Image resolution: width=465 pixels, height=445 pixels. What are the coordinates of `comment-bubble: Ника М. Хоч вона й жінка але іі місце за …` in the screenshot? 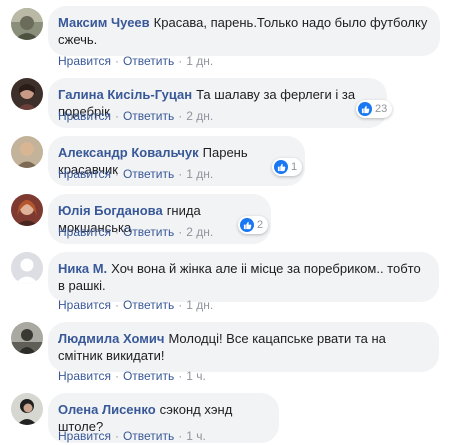 It's located at (243, 277).